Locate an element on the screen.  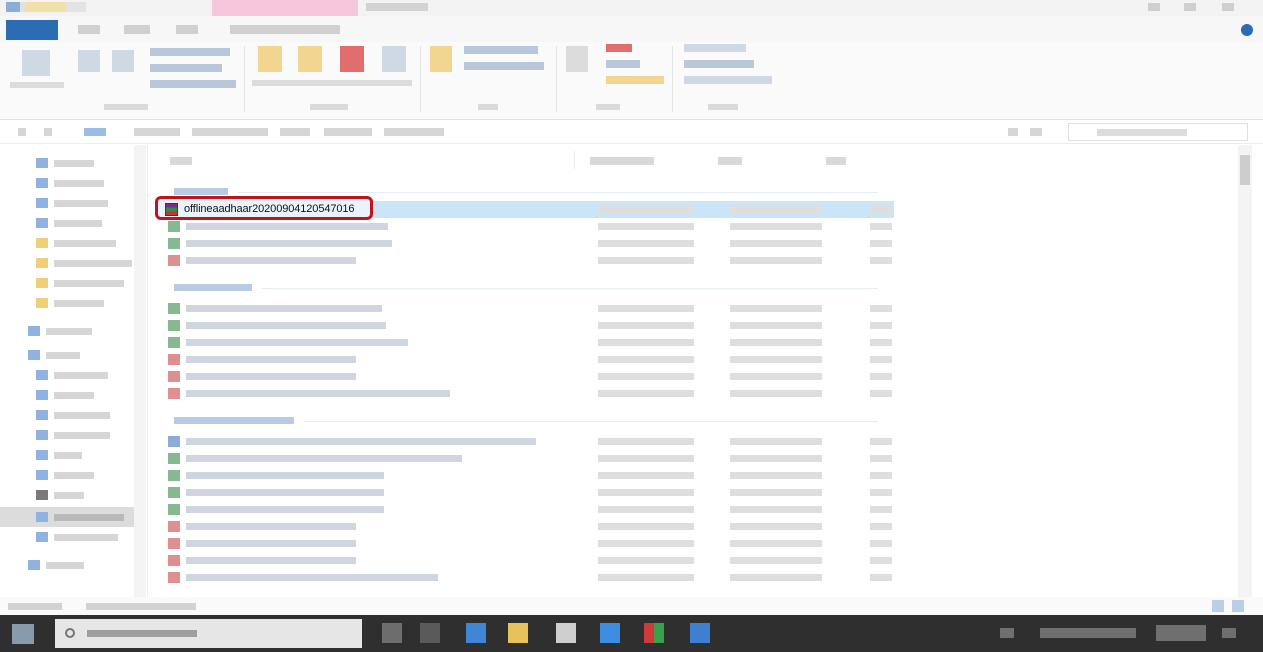
forward-button is located at coordinates (48, 132).